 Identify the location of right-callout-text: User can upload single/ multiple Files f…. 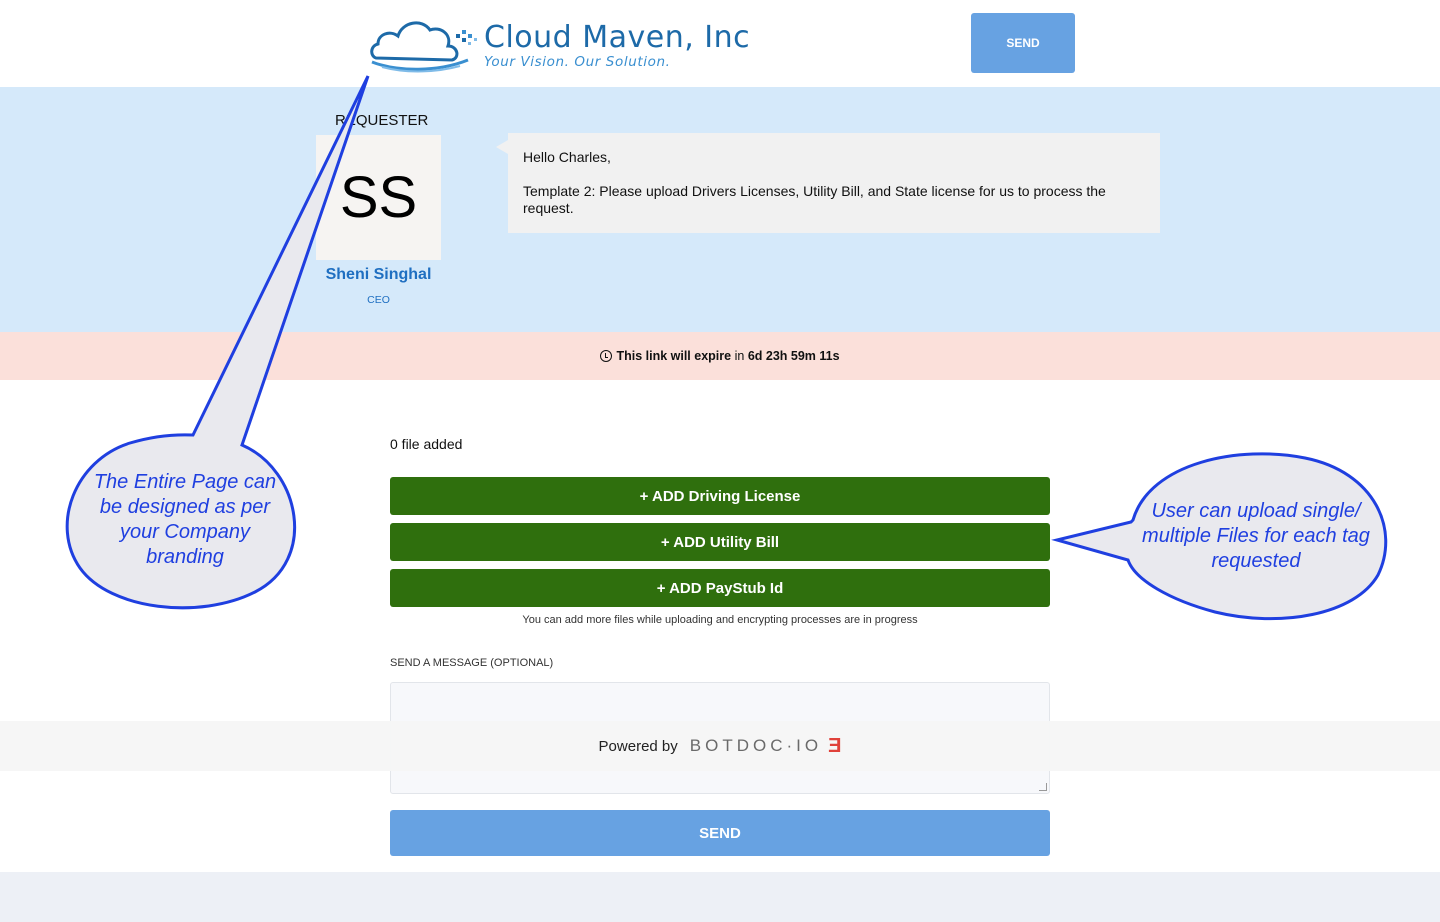
(1256, 536).